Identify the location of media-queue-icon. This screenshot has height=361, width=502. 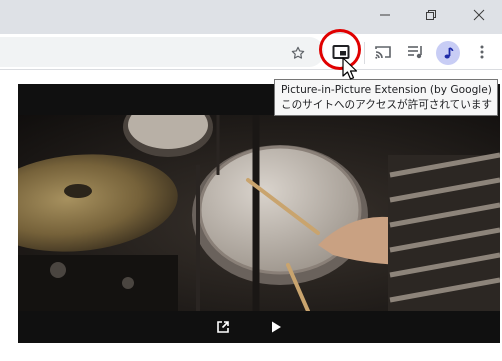
(415, 52).